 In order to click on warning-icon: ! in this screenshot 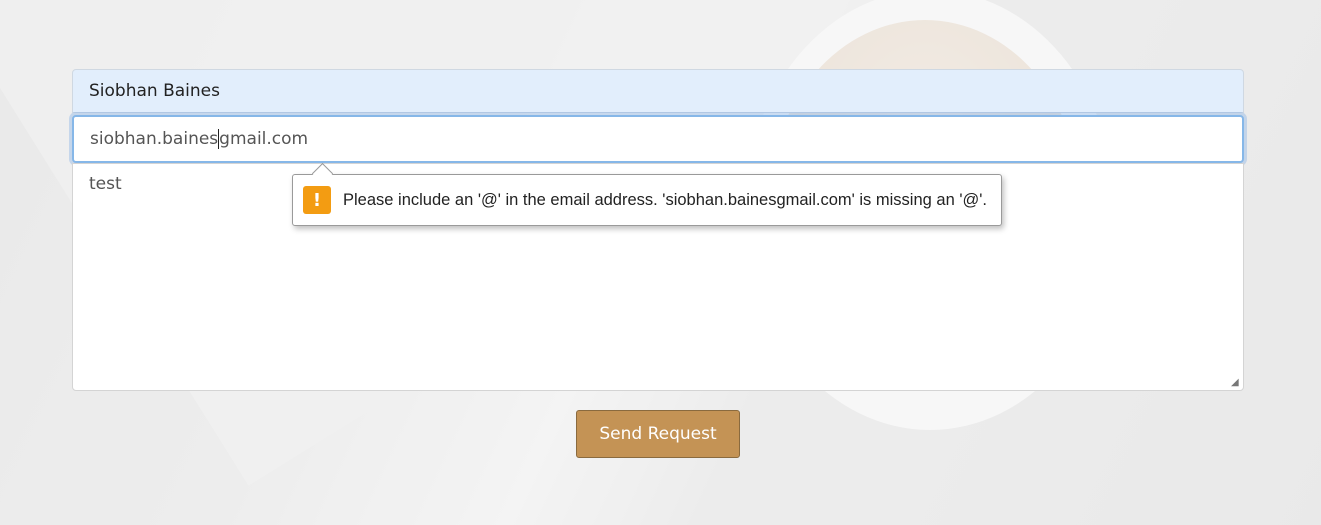, I will do `click(317, 200)`.